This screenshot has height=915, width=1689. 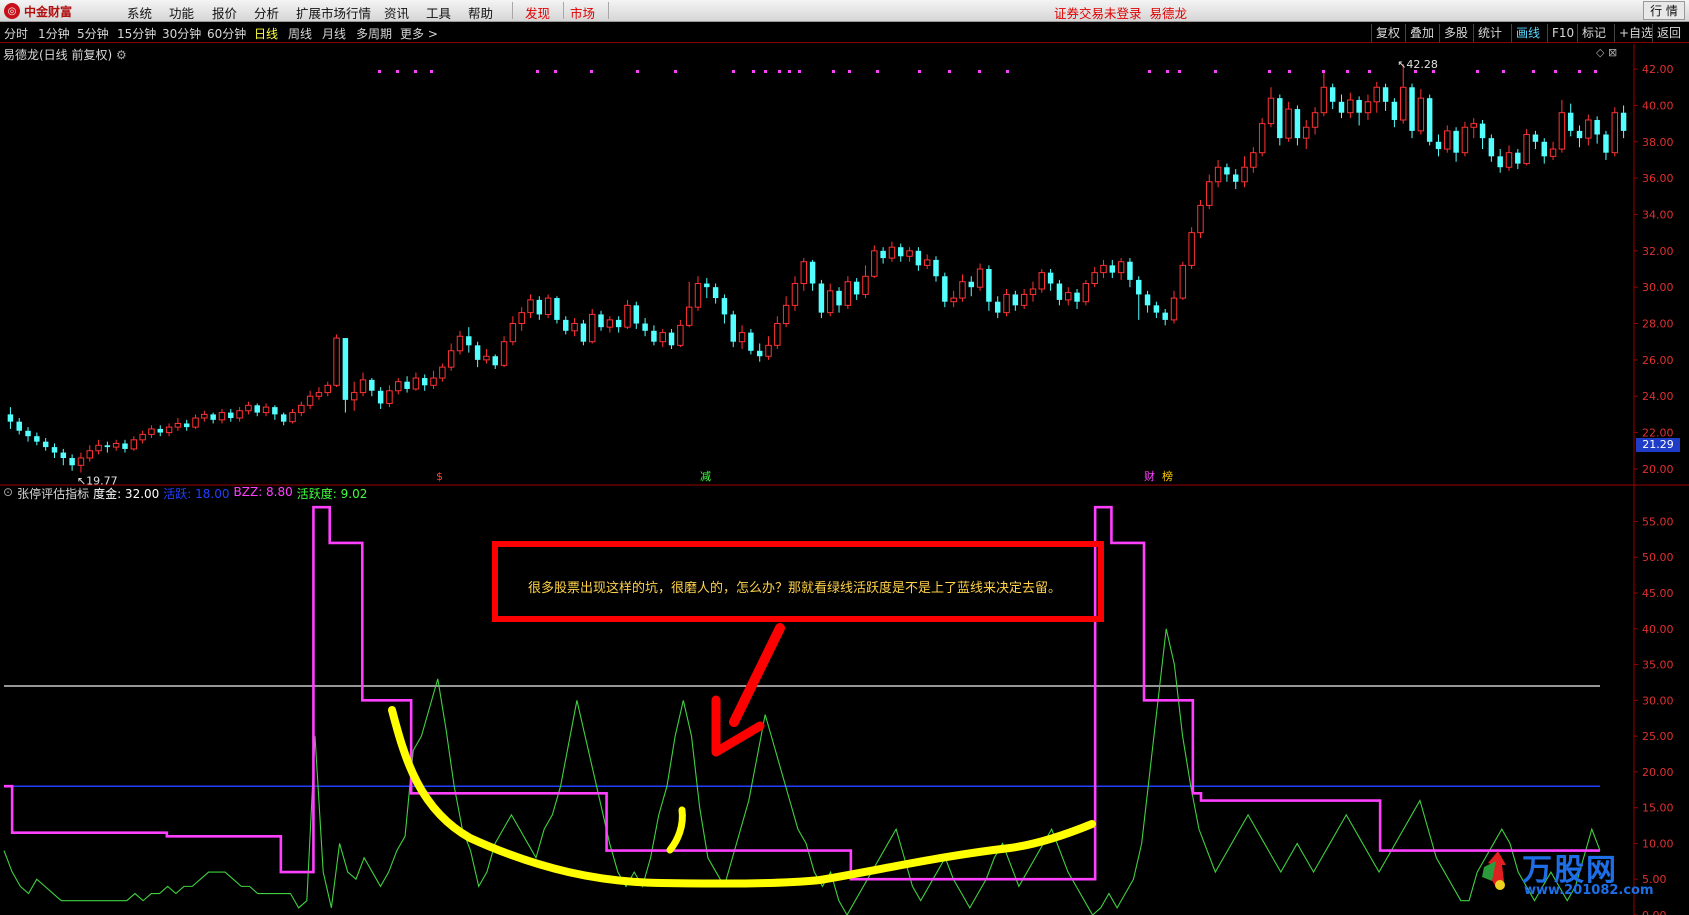 I want to click on indicator-axis-label: 0.00, so click(x=1654, y=912).